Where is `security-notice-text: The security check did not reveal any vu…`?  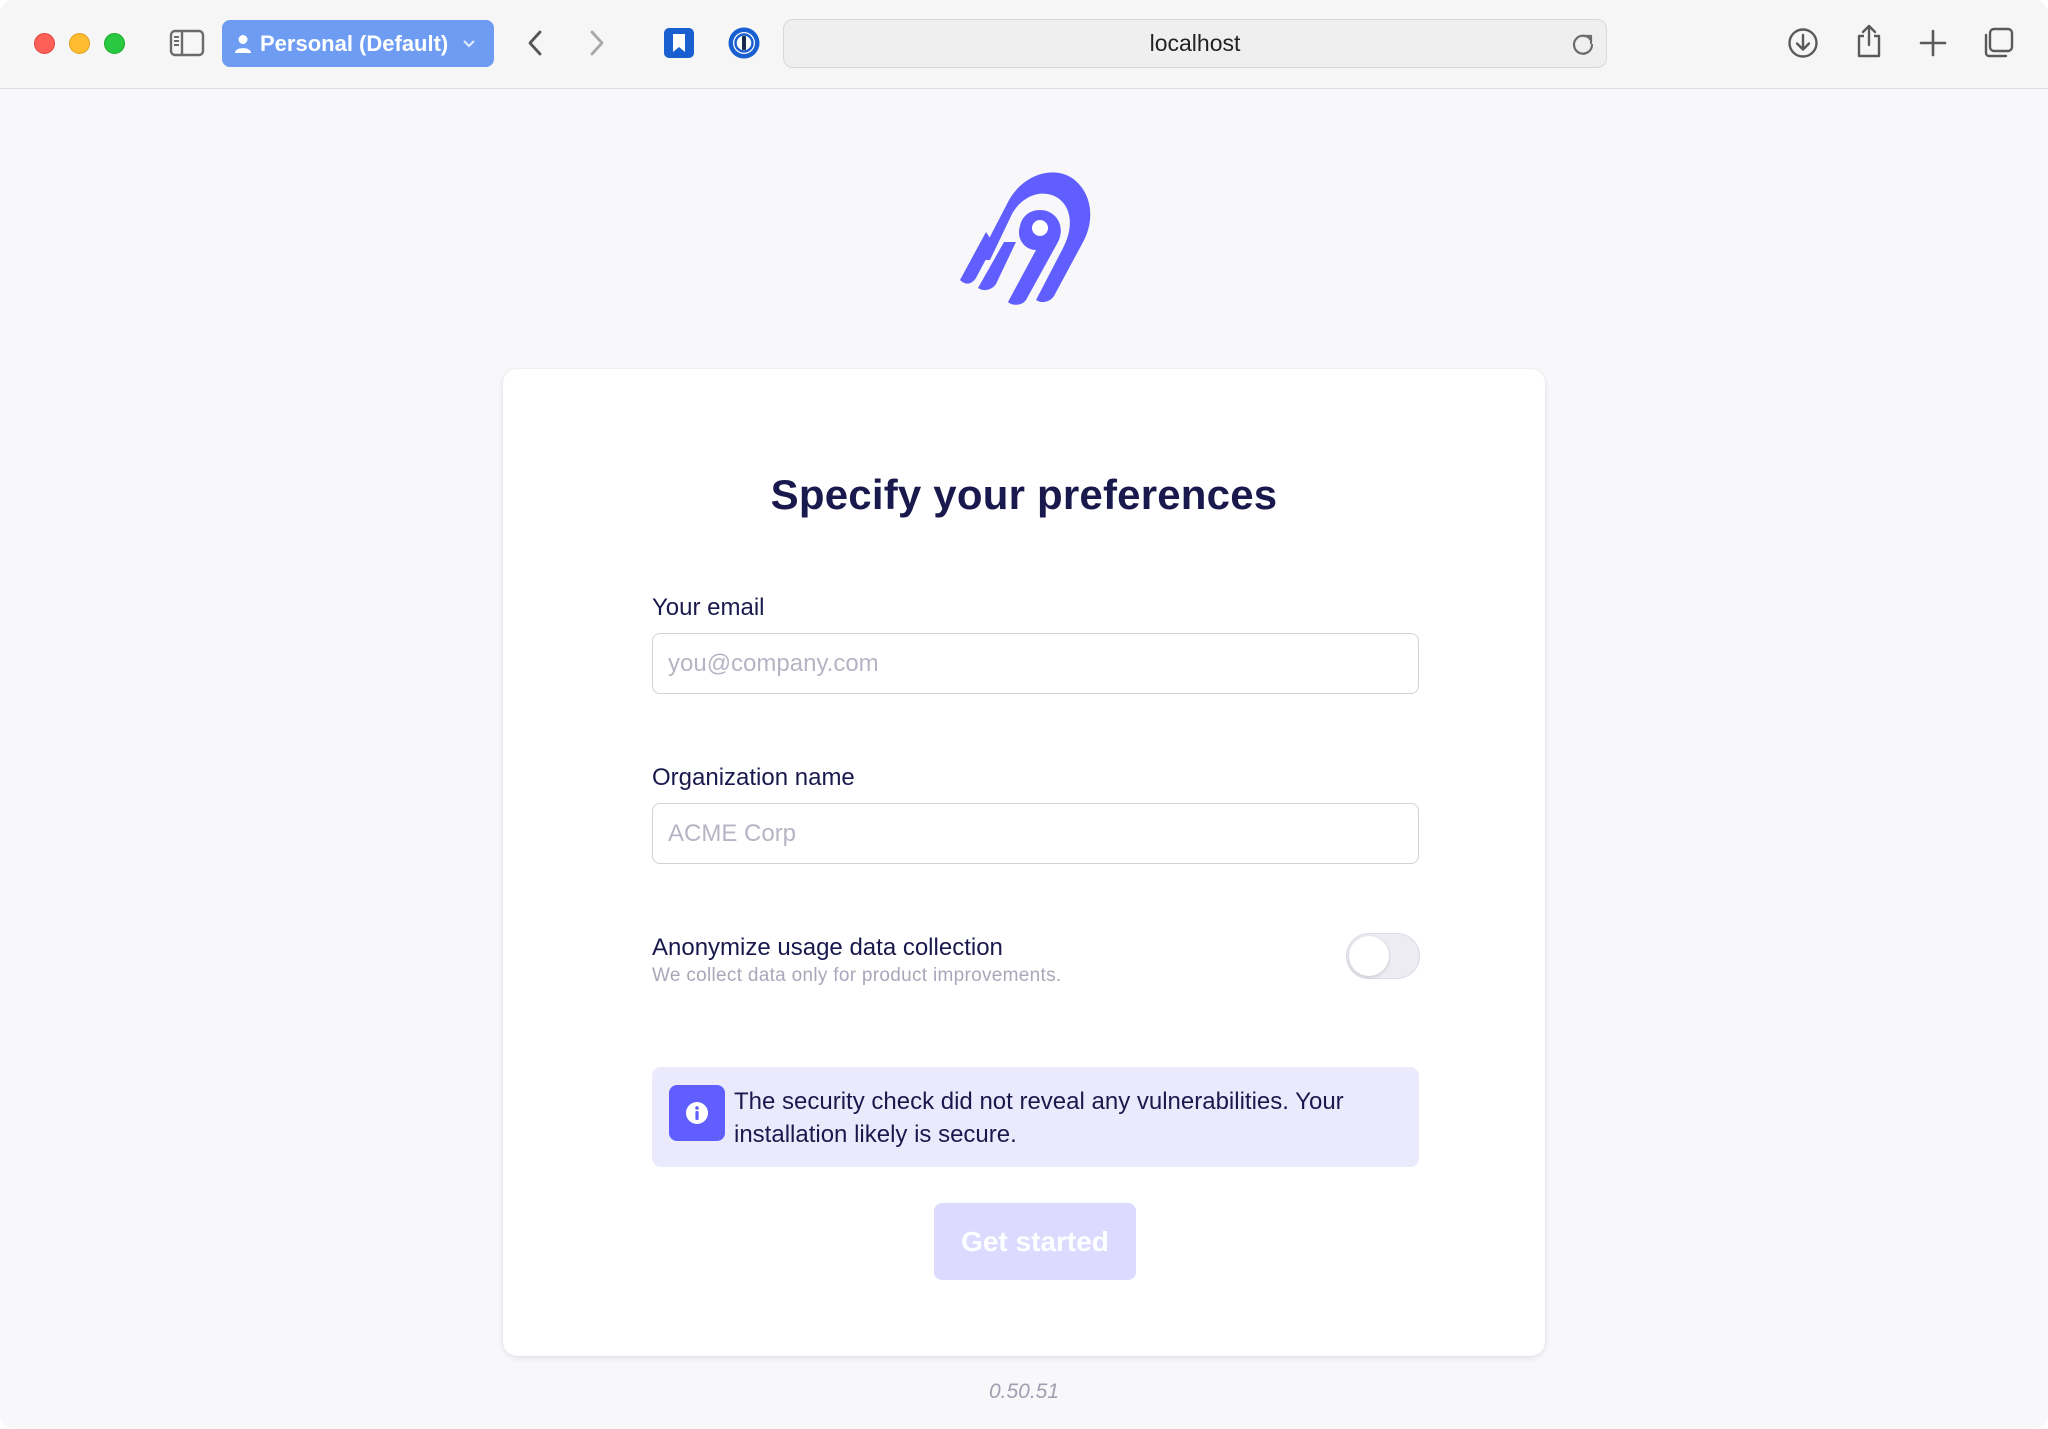 security-notice-text: The security check did not reveal any vu… is located at coordinates (1039, 1118).